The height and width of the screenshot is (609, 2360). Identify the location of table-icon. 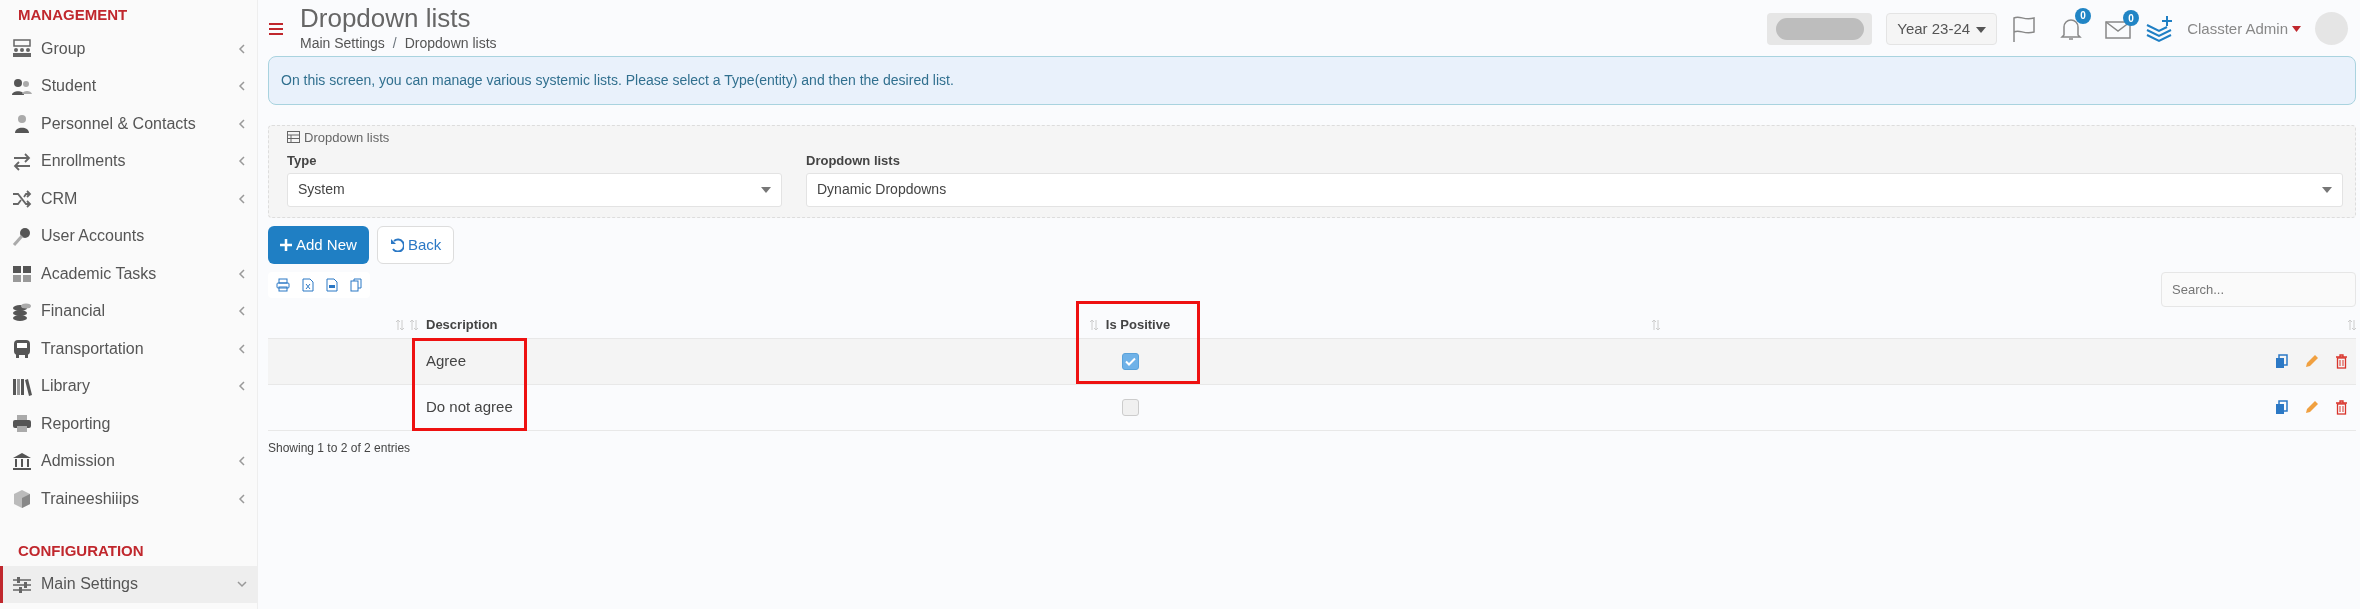
(293, 137).